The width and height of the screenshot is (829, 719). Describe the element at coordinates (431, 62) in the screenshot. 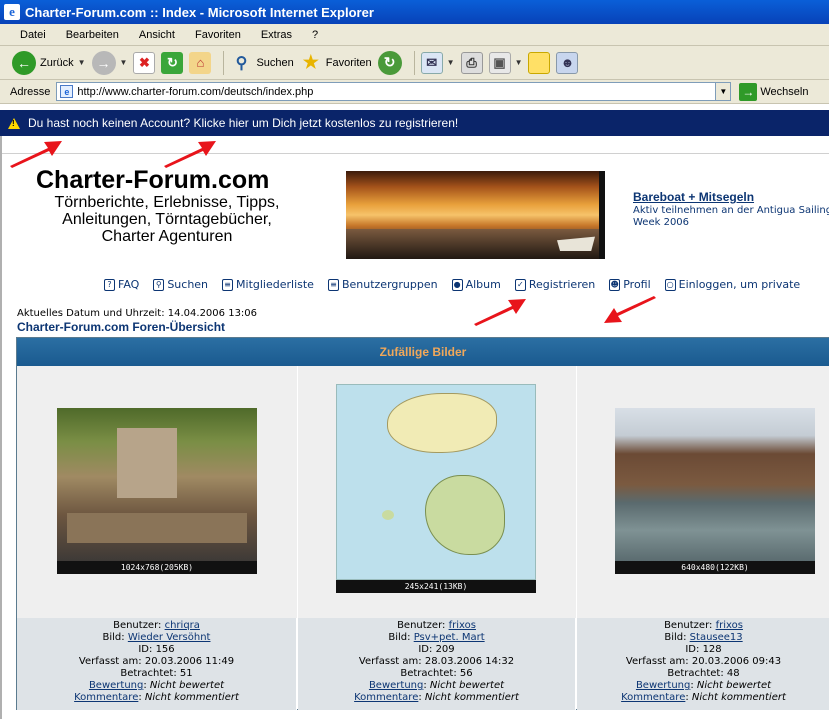

I see `mail-icon: ✉` at that location.